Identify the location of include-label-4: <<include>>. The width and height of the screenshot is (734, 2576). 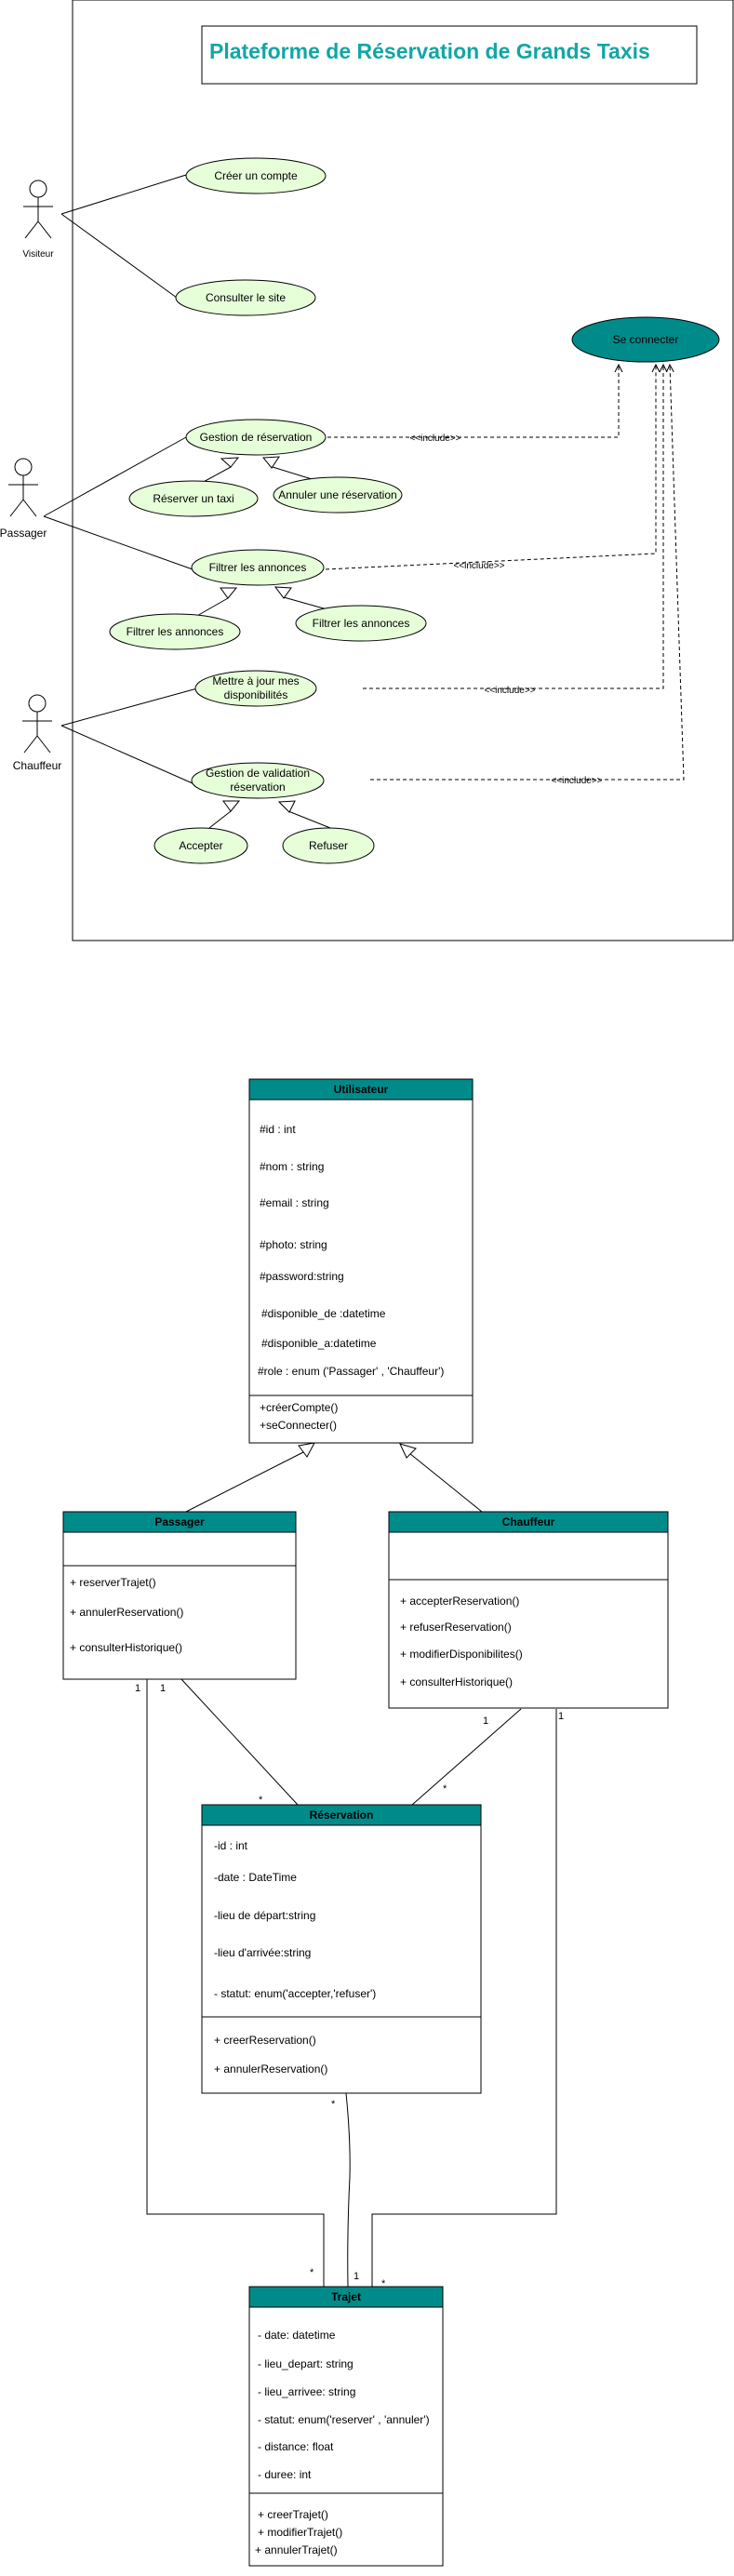
(576, 781).